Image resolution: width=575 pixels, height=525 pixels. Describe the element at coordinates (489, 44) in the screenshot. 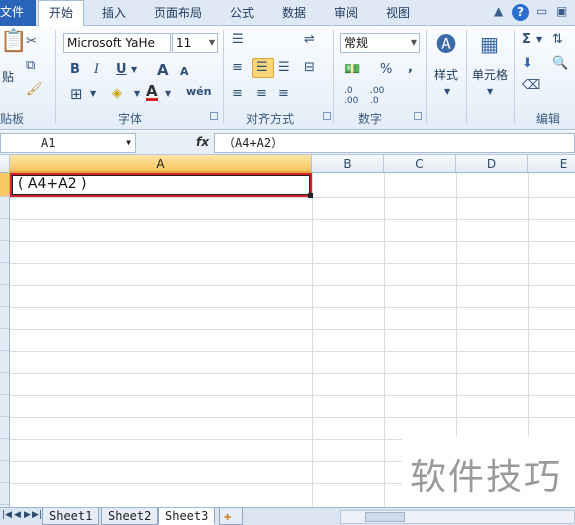

I see `cells-icon: ▦` at that location.